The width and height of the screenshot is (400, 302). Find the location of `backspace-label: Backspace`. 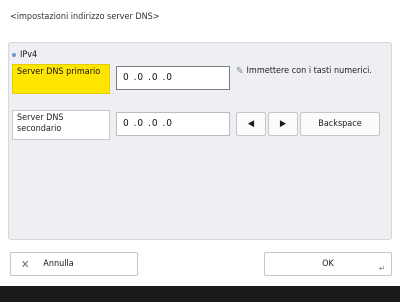

backspace-label: Backspace is located at coordinates (340, 124).